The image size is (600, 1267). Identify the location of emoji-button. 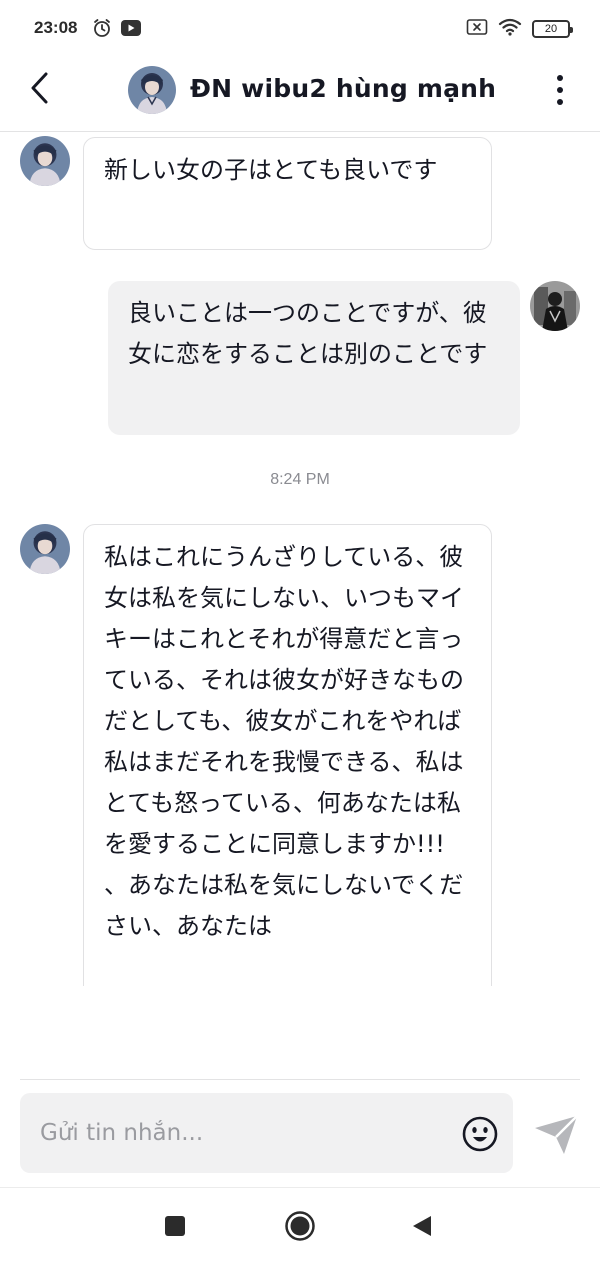
(480, 1134).